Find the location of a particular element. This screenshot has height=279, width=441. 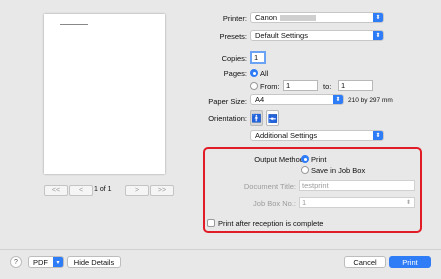

hide-details-button: Hide Details is located at coordinates (94, 262).